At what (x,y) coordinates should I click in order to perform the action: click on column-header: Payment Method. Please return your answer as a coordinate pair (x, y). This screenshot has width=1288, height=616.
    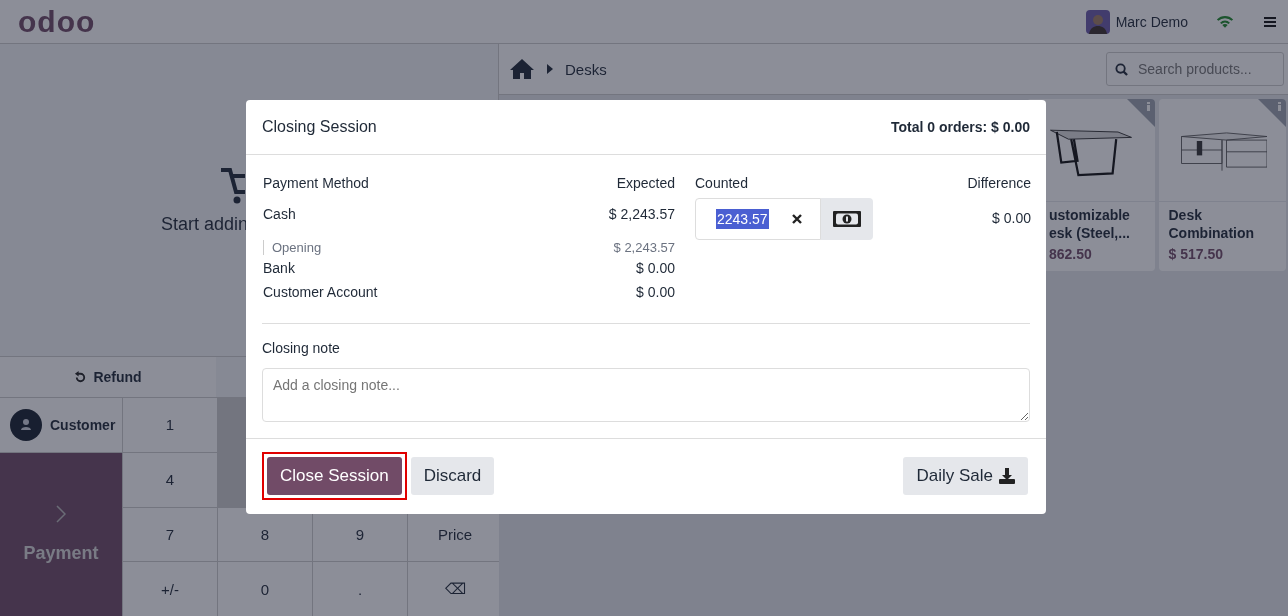
    Looking at the image, I should click on (316, 183).